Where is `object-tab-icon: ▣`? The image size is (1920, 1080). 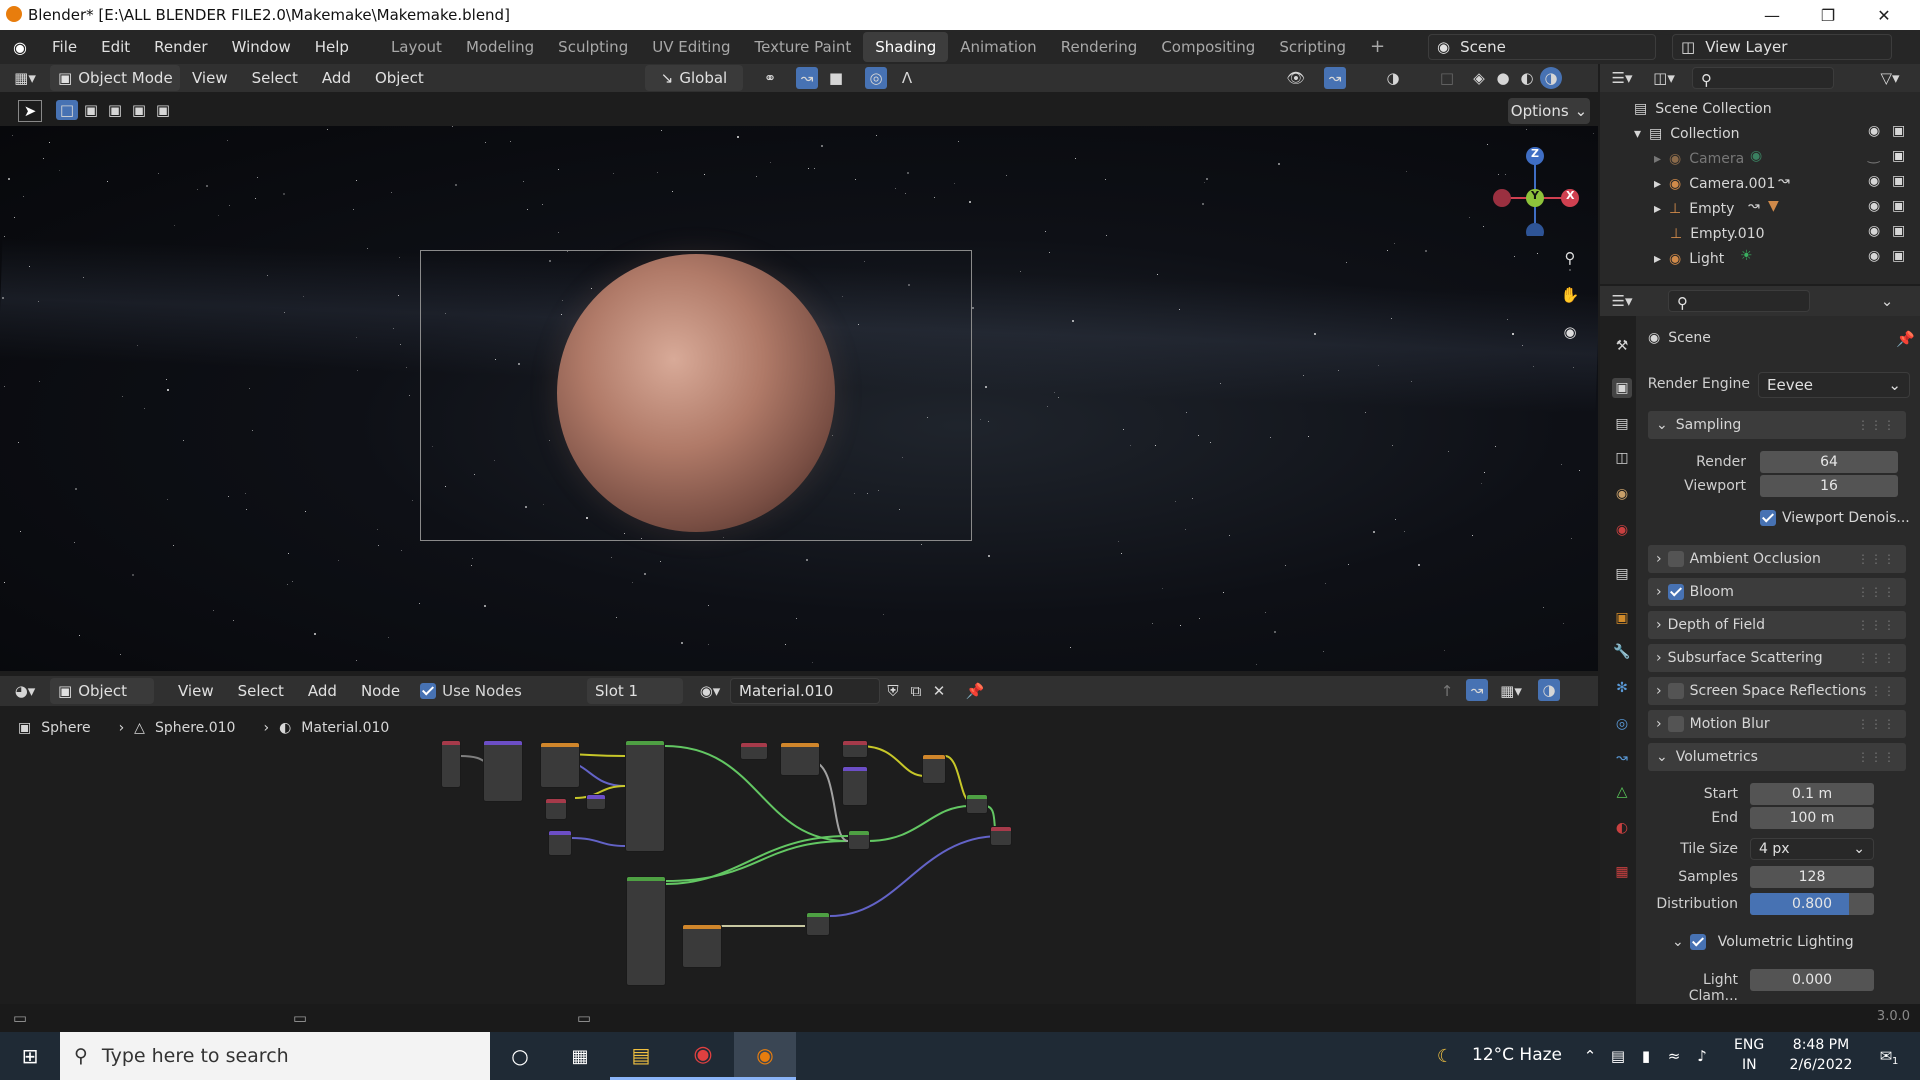 object-tab-icon: ▣ is located at coordinates (1622, 618).